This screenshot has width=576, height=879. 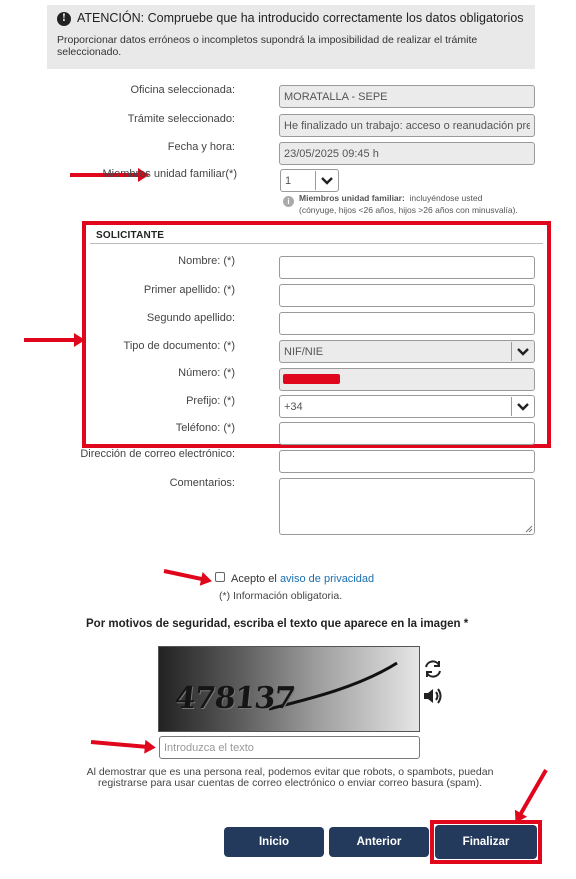 I want to click on finalizar-button: Finalizar, so click(x=486, y=842).